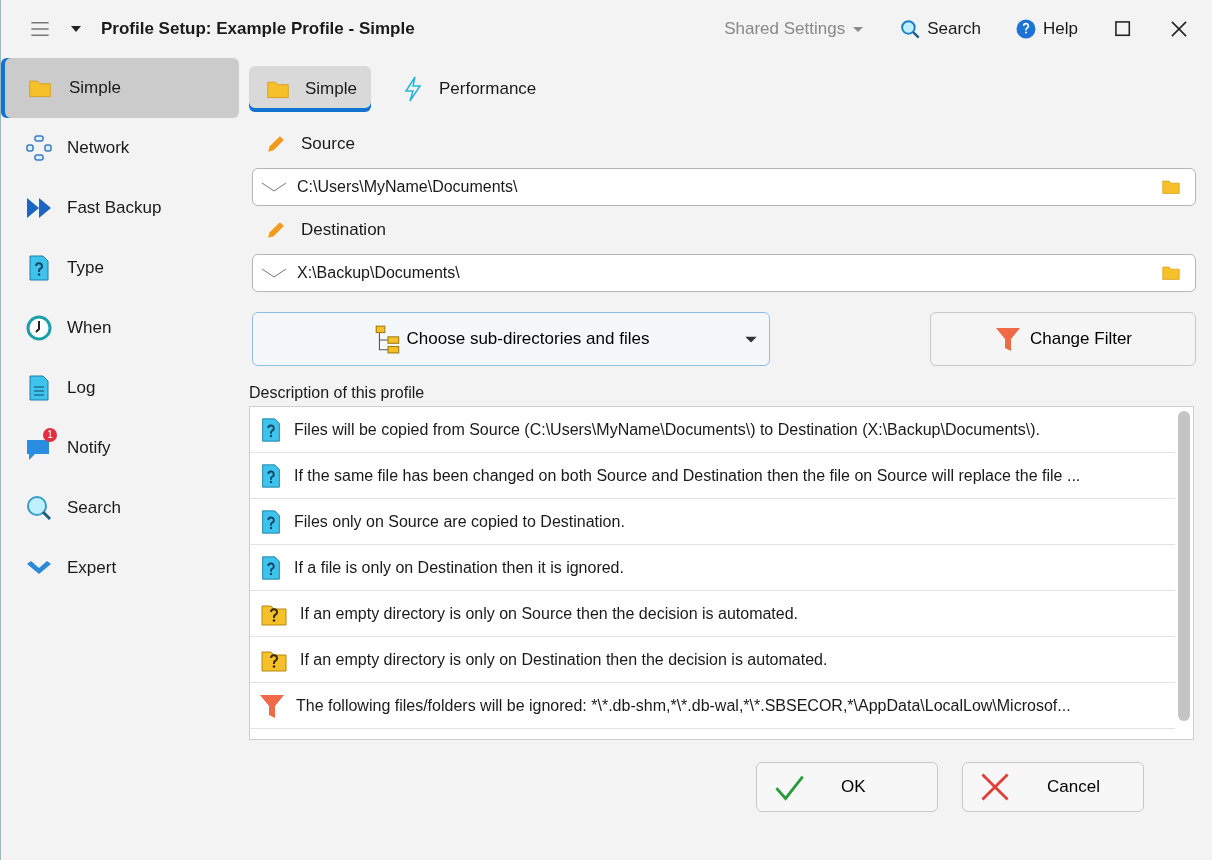 Image resolution: width=1212 pixels, height=860 pixels. I want to click on sidebar-item: Fast Backup, so click(120, 208).